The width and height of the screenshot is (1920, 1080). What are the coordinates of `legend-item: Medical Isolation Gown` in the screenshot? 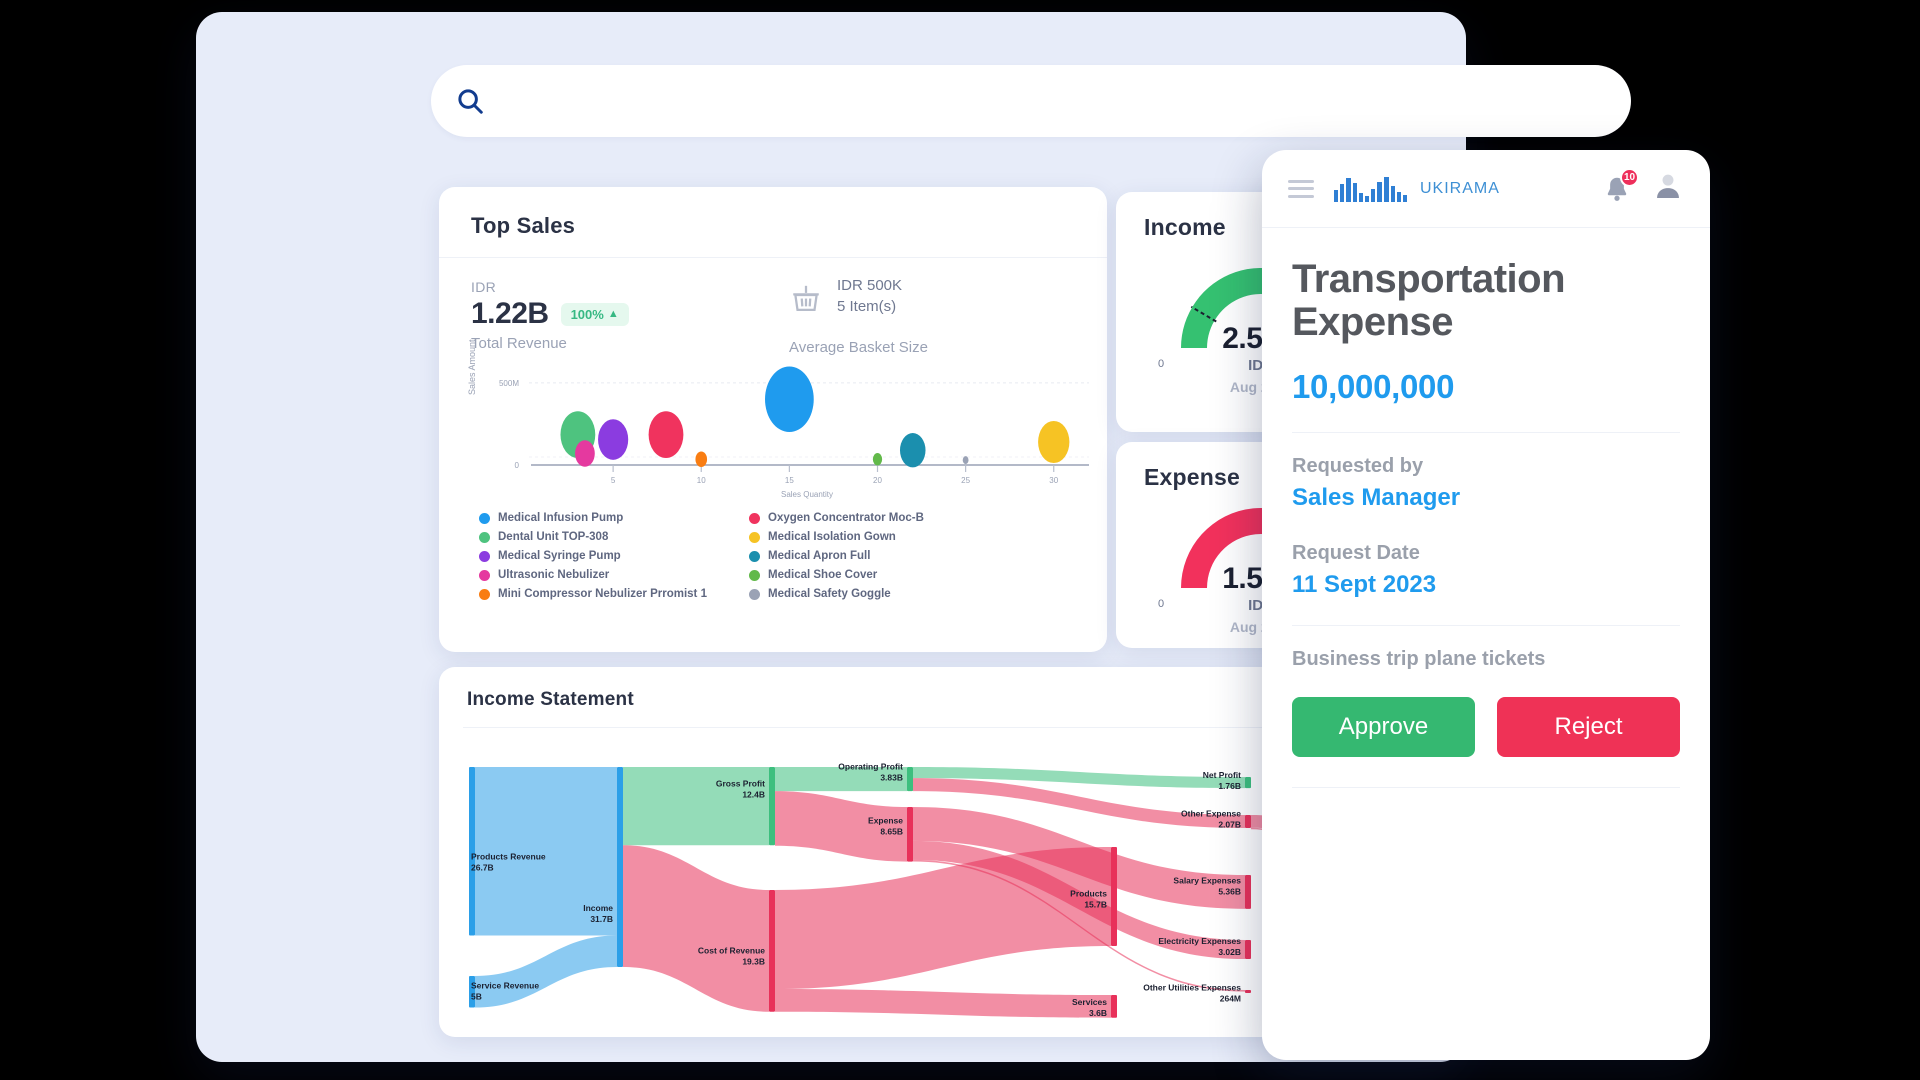 It's located at (874, 537).